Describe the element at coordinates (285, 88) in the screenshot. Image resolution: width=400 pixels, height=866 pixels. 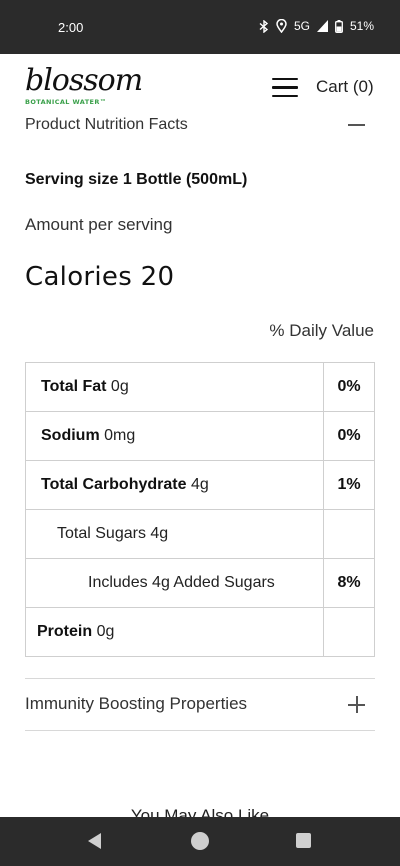
I see `hamburger-menu-icon` at that location.